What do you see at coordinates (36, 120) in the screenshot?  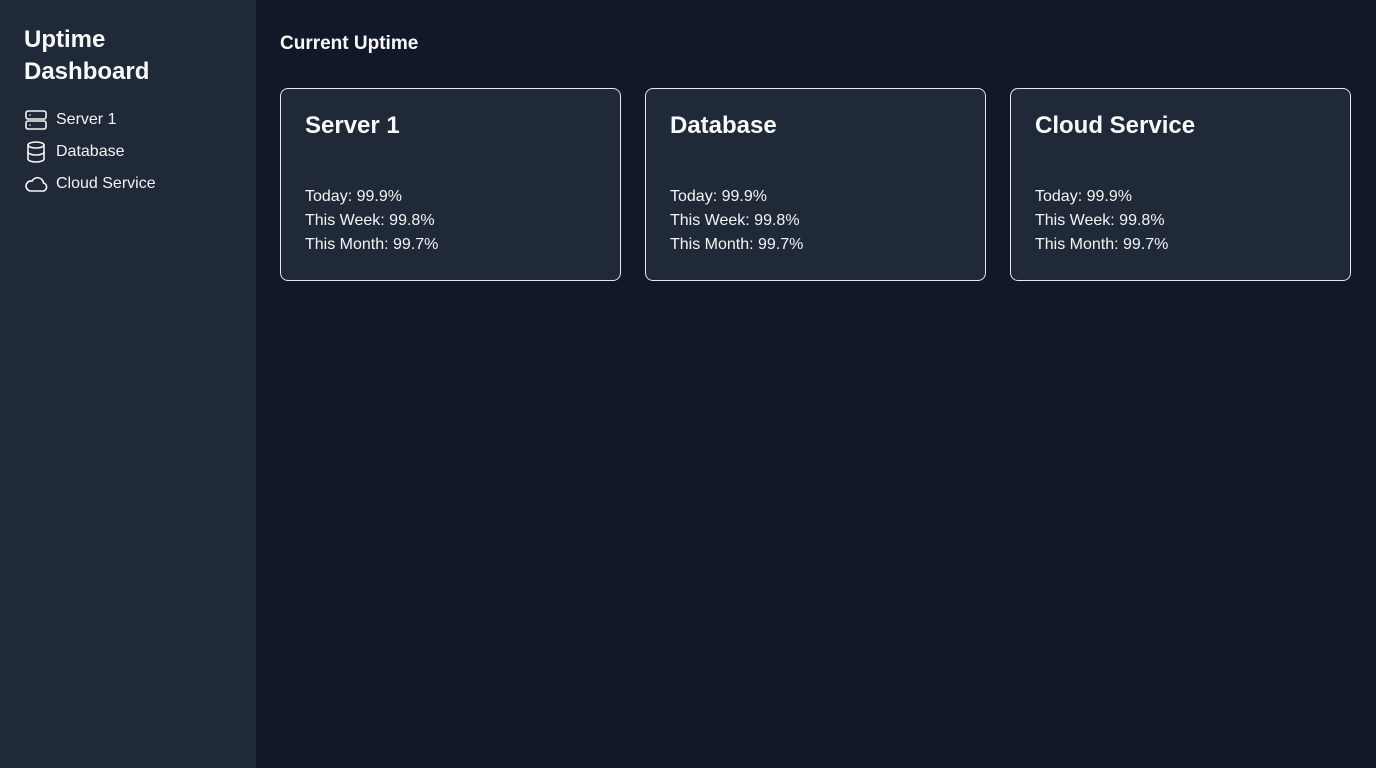 I see `server-icon` at bounding box center [36, 120].